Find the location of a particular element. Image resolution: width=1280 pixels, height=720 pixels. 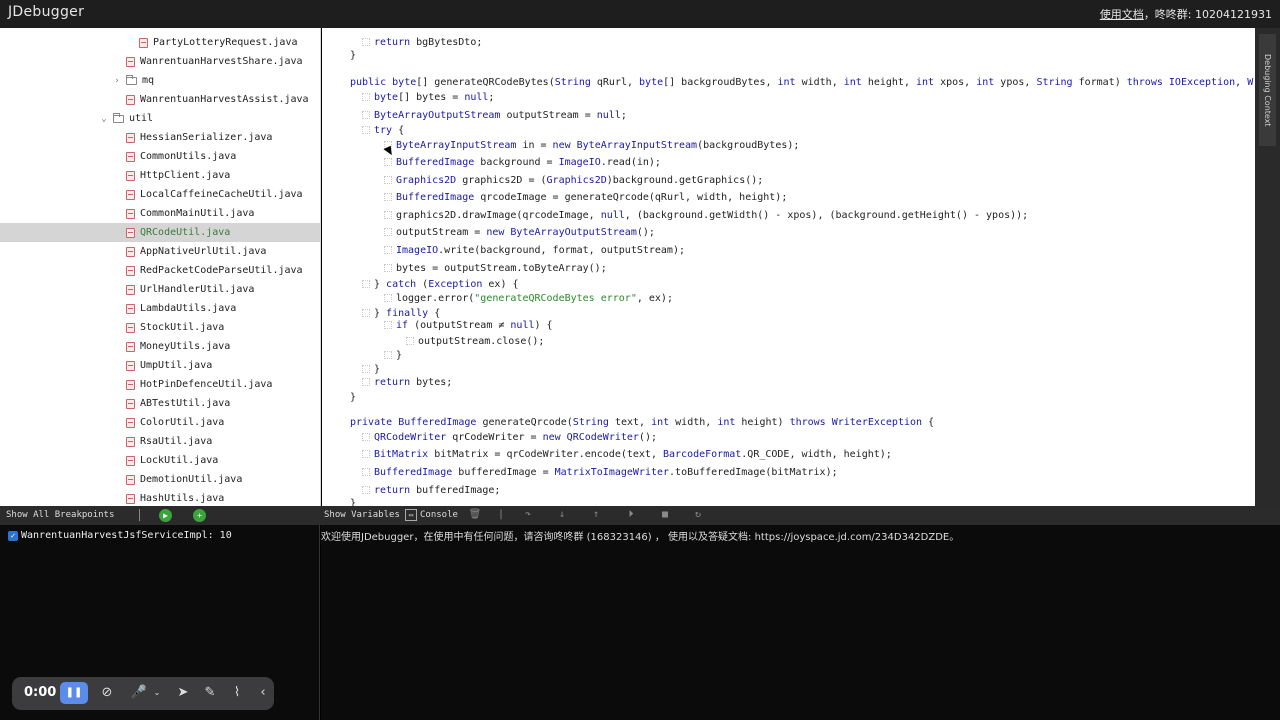

step-out-icon: ↑ is located at coordinates (596, 515).